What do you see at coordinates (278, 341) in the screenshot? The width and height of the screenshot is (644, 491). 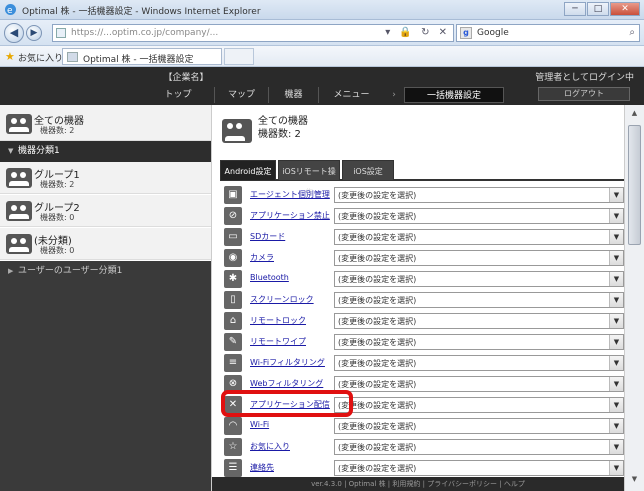 I see `setting-link: リモートワイプ` at bounding box center [278, 341].